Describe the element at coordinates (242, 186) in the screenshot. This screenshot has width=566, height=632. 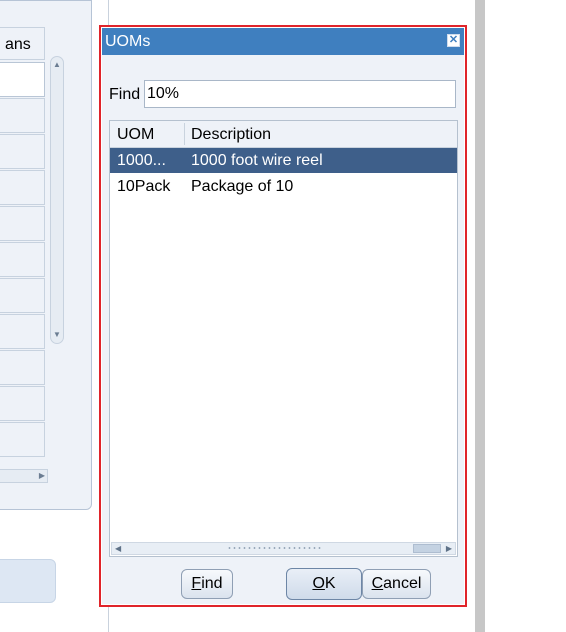
I see `description-cell: Package of 10` at that location.